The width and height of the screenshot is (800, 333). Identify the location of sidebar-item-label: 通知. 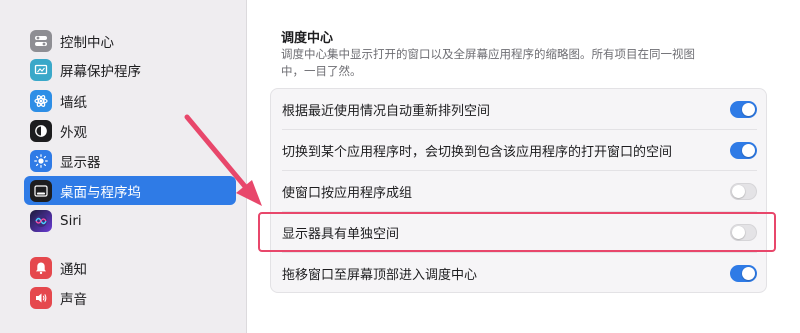
(73, 269).